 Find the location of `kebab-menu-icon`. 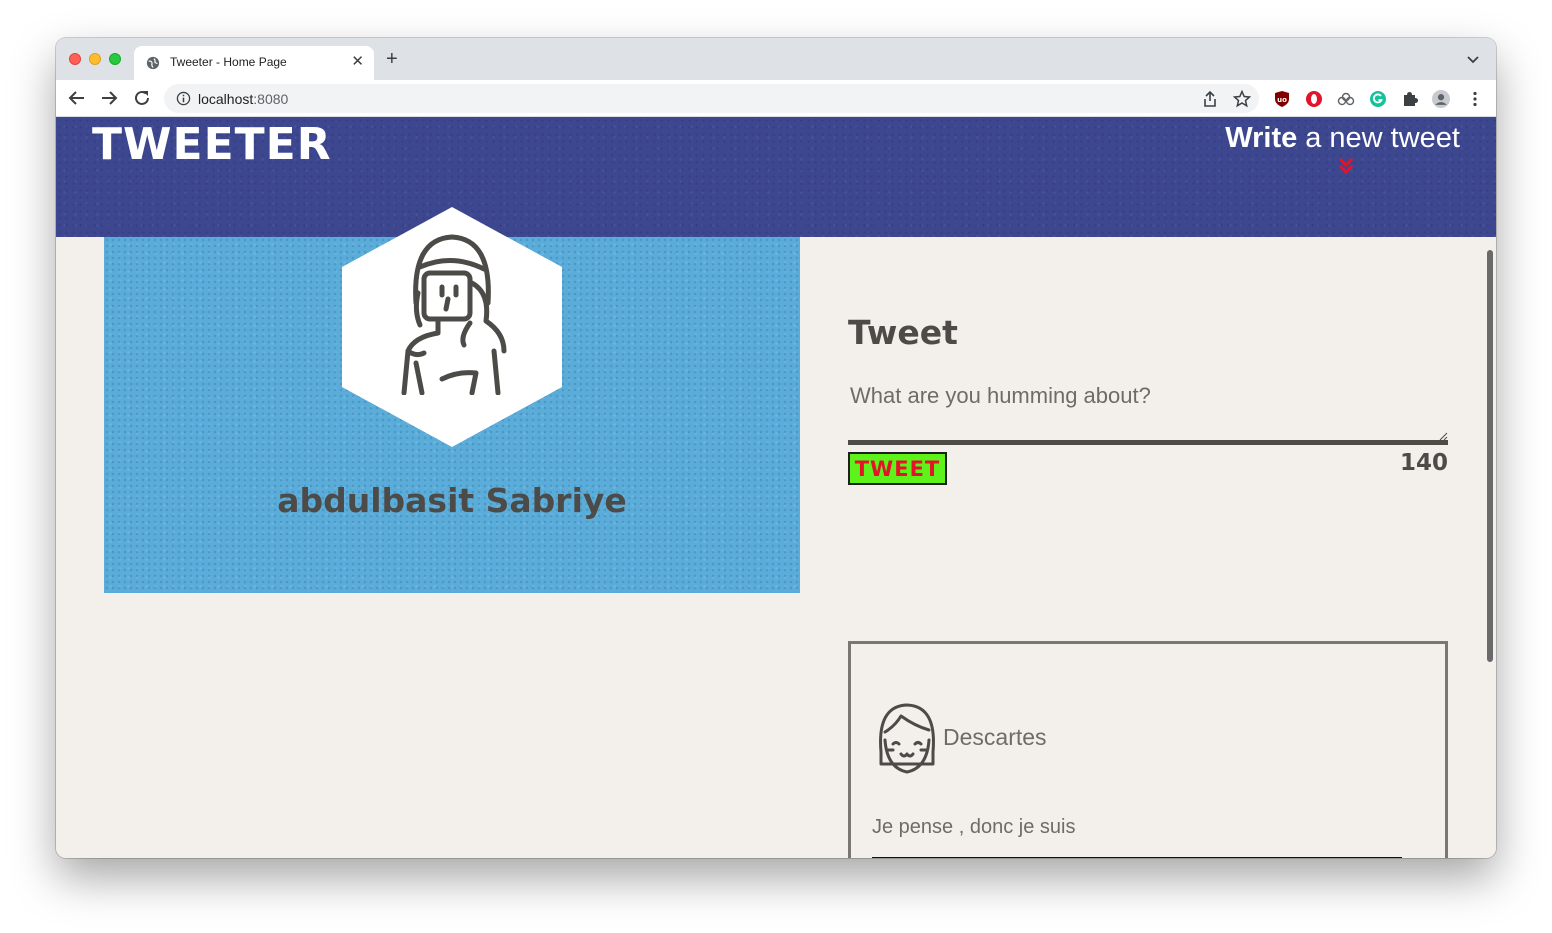

kebab-menu-icon is located at coordinates (1475, 99).